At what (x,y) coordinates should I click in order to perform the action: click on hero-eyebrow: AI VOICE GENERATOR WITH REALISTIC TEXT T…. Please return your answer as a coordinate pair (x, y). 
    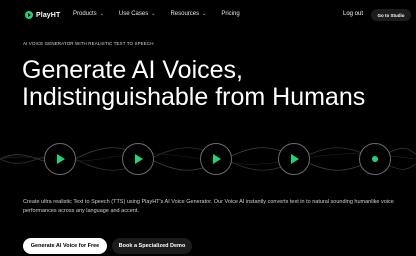
    Looking at the image, I should click on (88, 43).